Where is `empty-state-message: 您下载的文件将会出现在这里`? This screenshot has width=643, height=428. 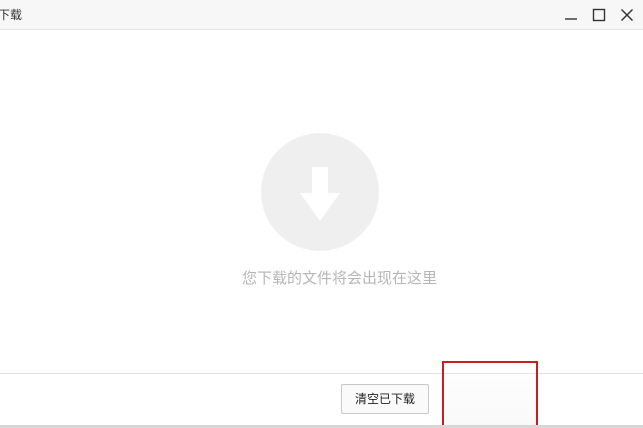
empty-state-message: 您下载的文件将会出现在这里 is located at coordinates (339, 278).